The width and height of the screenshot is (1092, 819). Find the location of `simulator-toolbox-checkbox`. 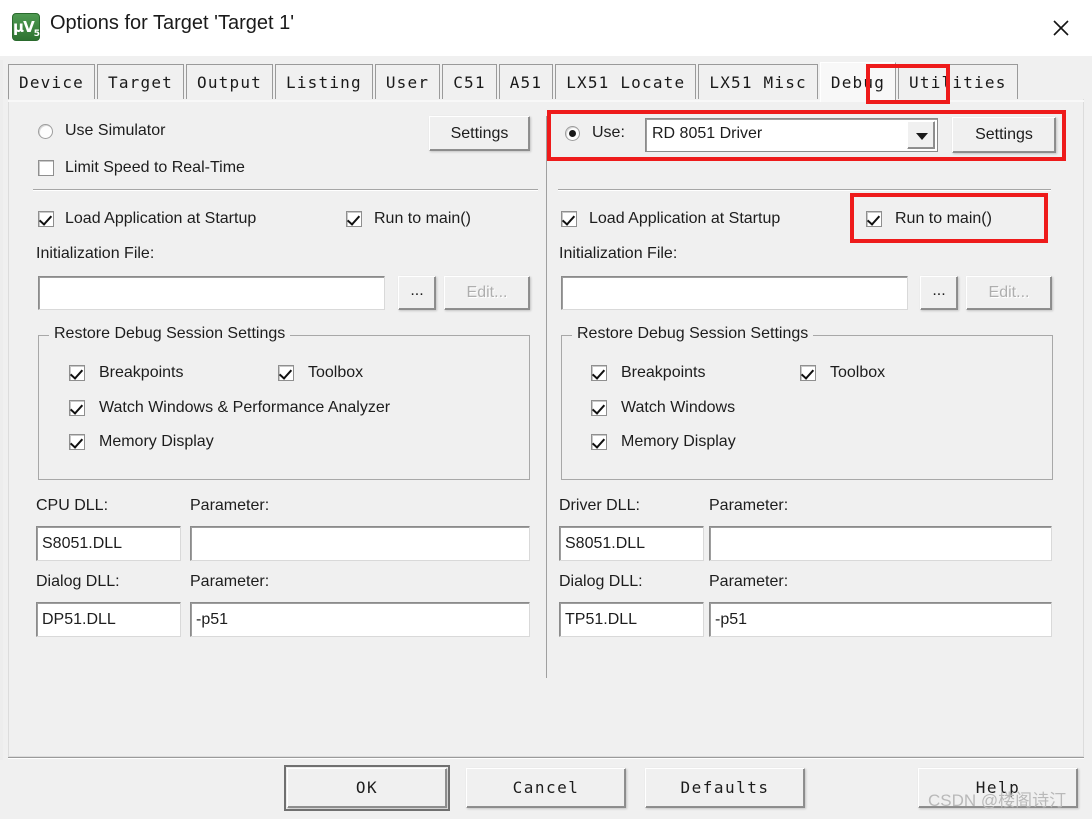

simulator-toolbox-checkbox is located at coordinates (286, 373).